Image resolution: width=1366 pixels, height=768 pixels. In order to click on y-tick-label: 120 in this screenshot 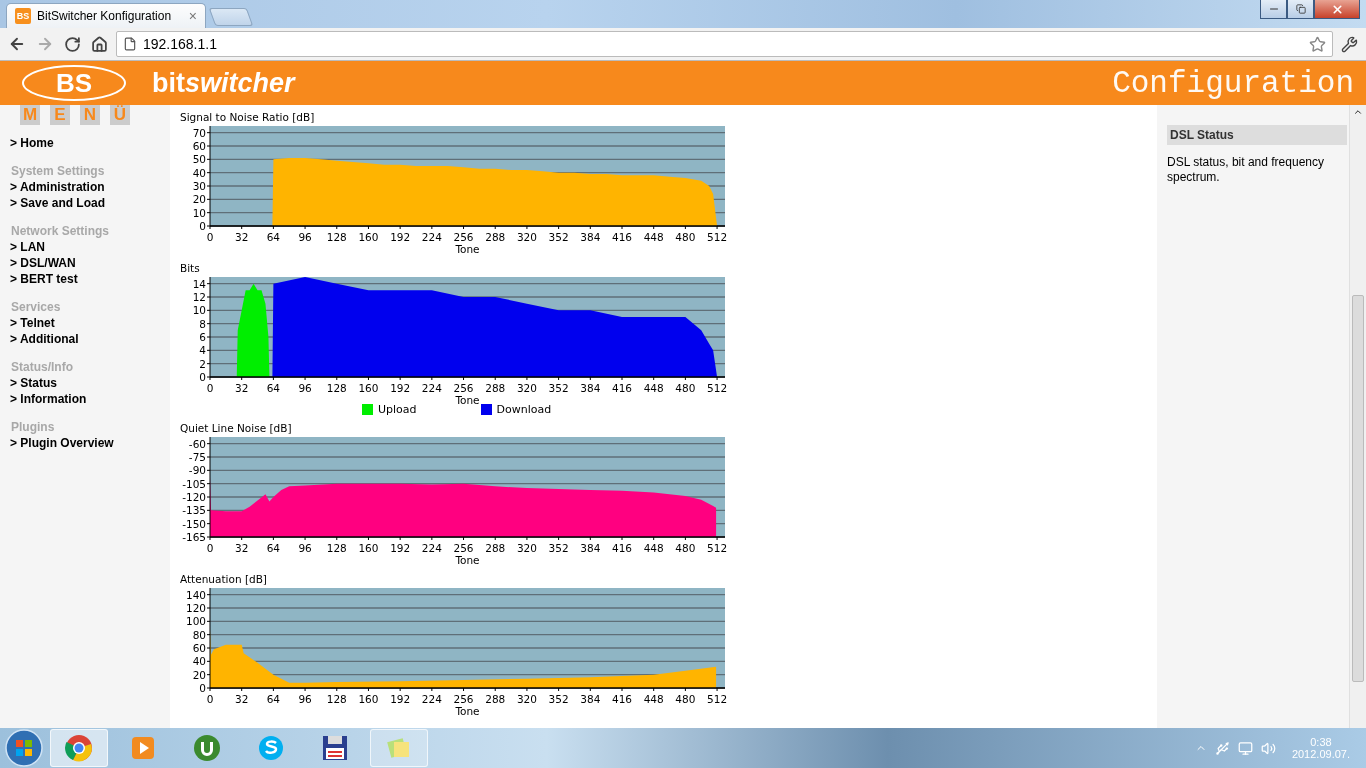, I will do `click(195, 608)`.